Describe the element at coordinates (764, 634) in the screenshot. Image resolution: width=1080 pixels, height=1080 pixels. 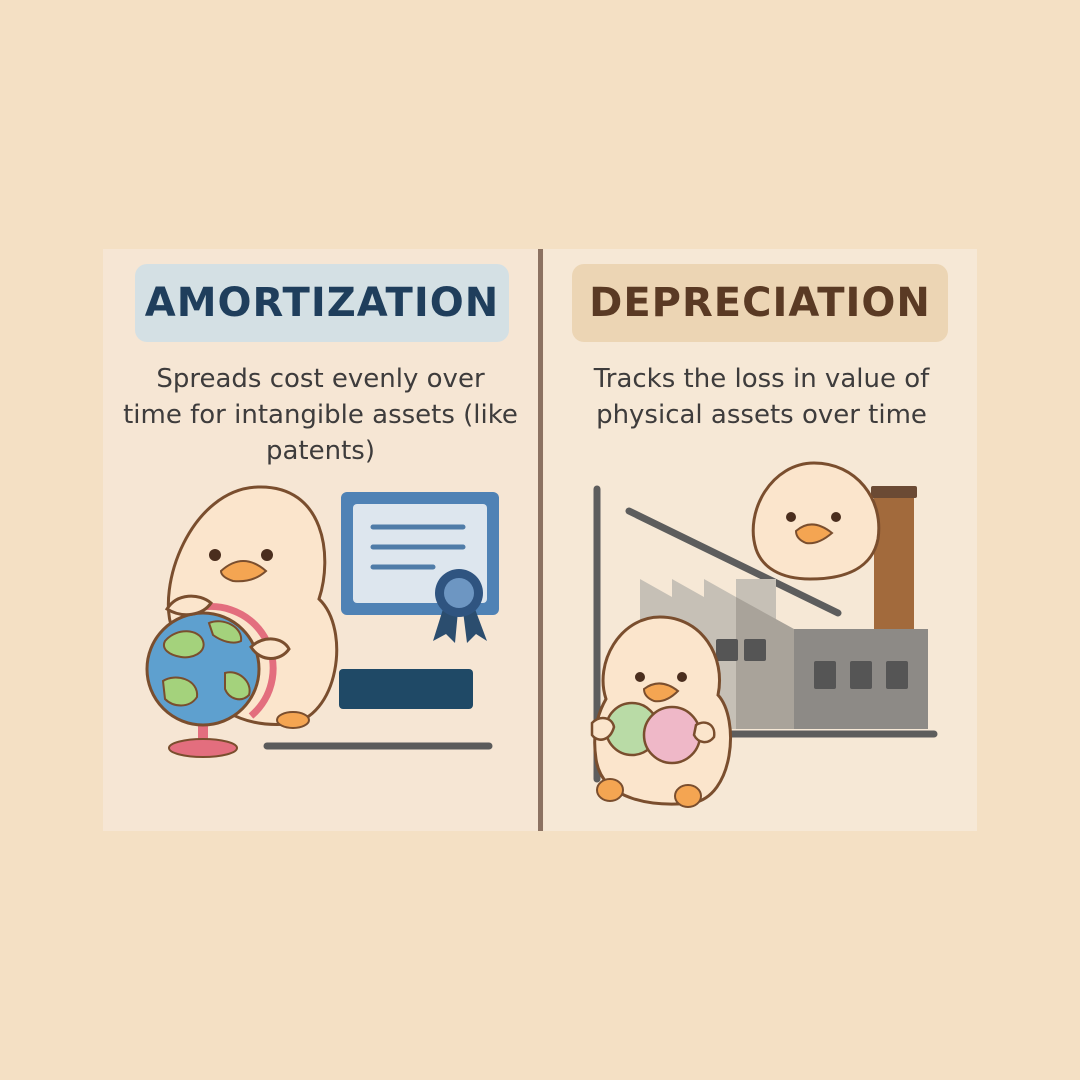
I see `depreciation-illustration` at that location.